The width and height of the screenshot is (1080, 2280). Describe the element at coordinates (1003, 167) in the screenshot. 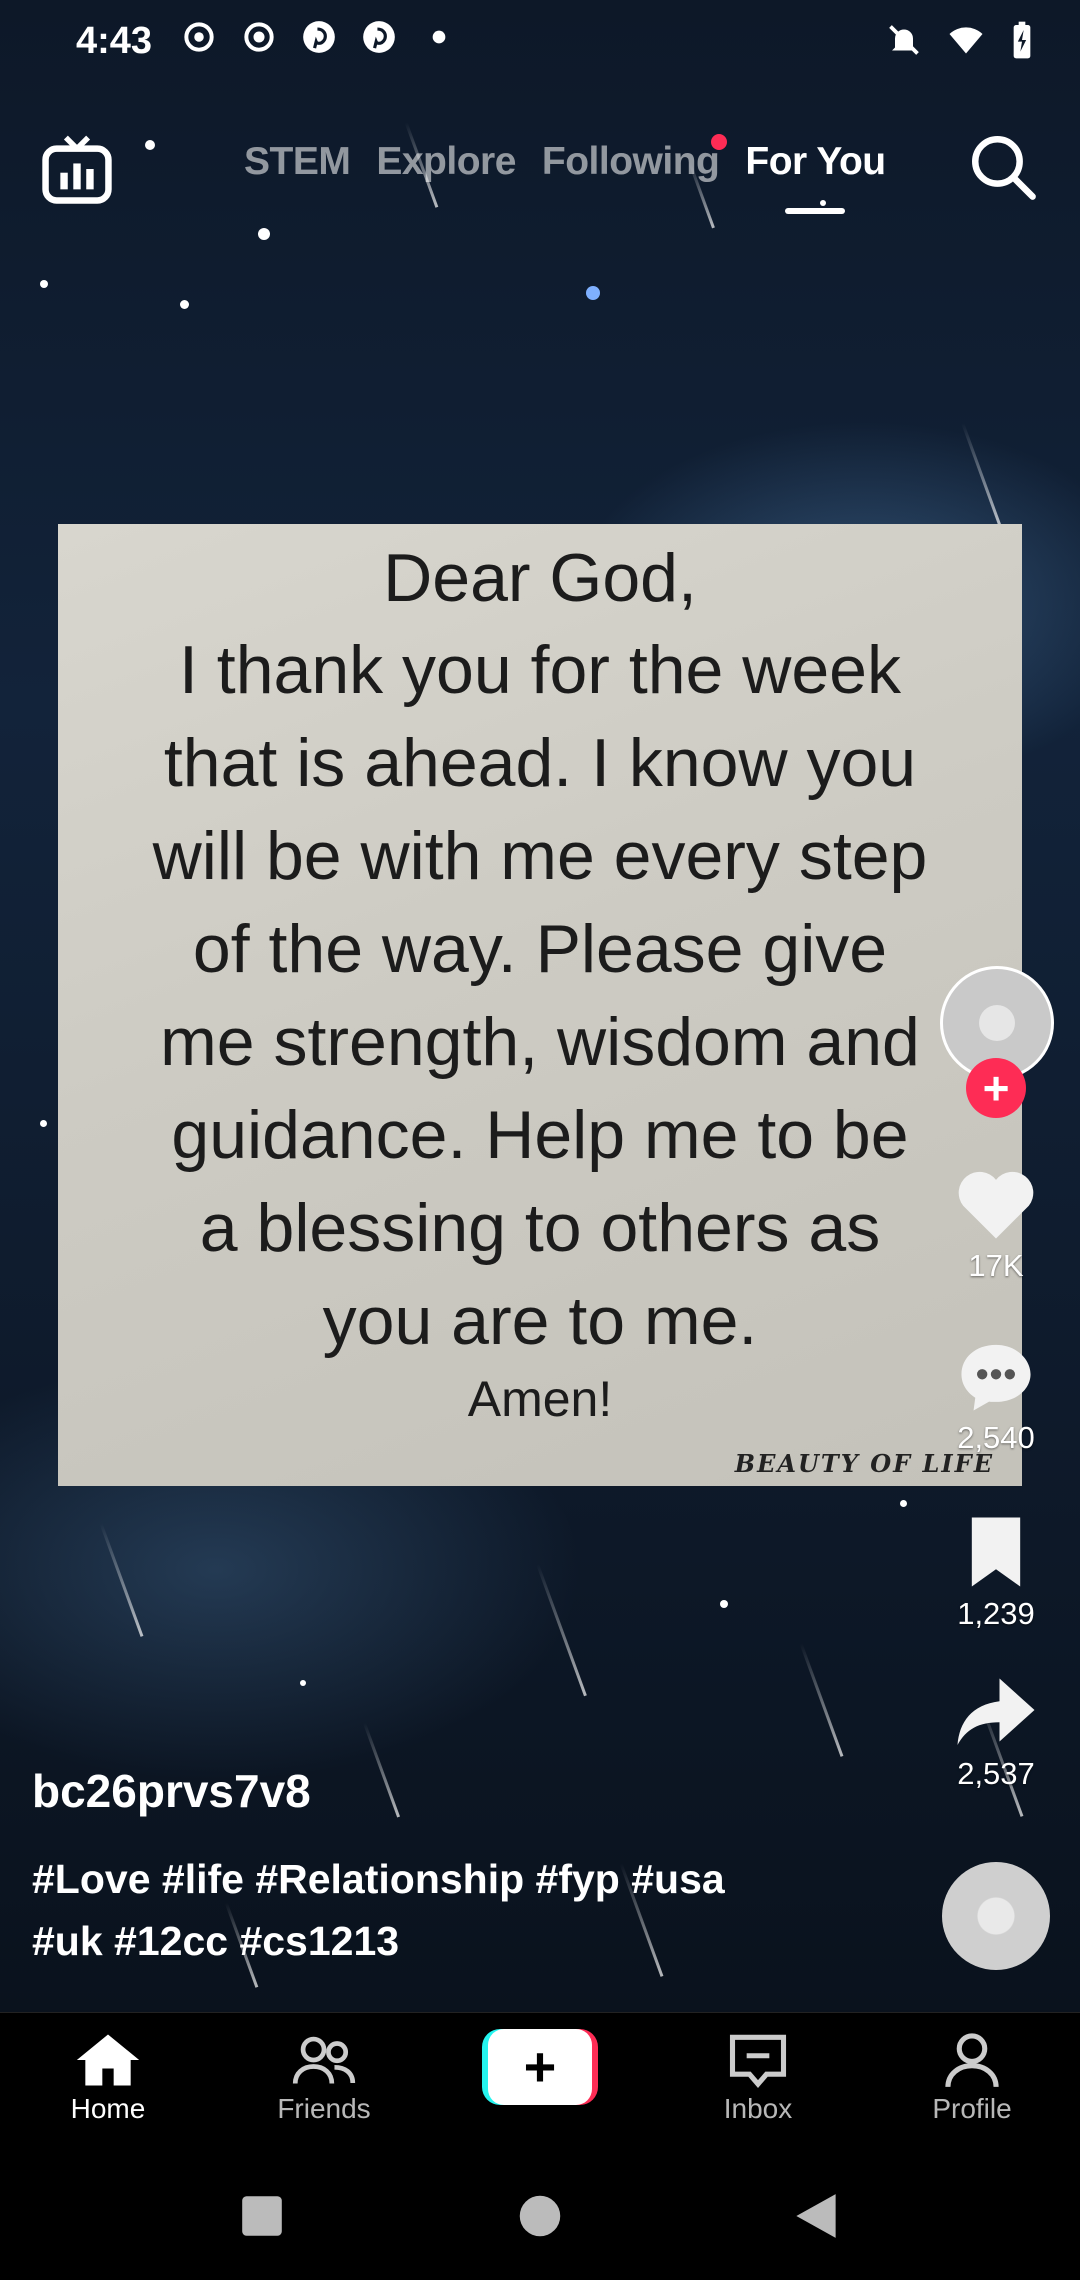

I see `search-icon` at that location.